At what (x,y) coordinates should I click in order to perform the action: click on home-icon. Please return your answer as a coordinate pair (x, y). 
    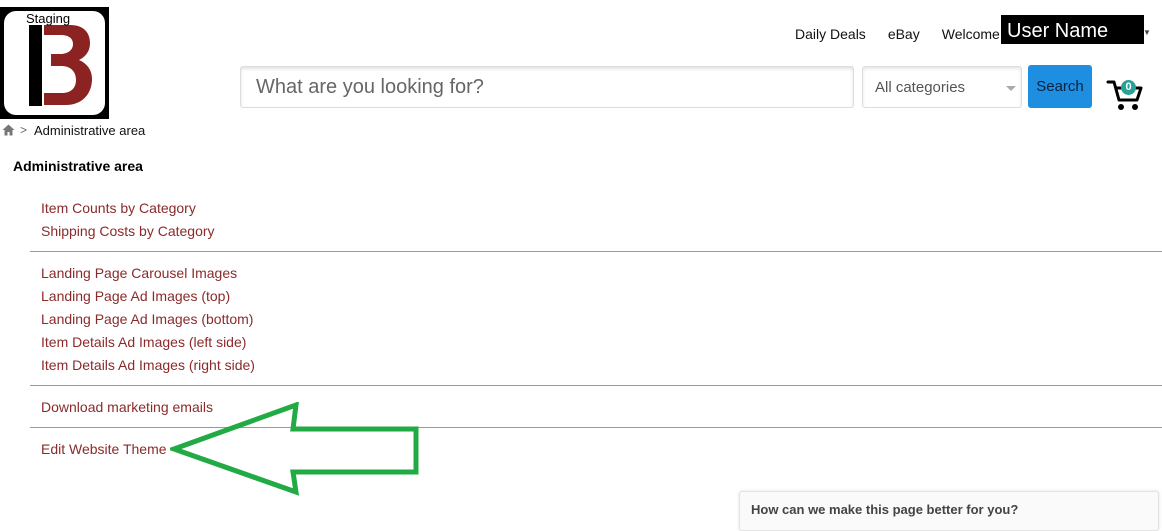
    Looking at the image, I should click on (8, 130).